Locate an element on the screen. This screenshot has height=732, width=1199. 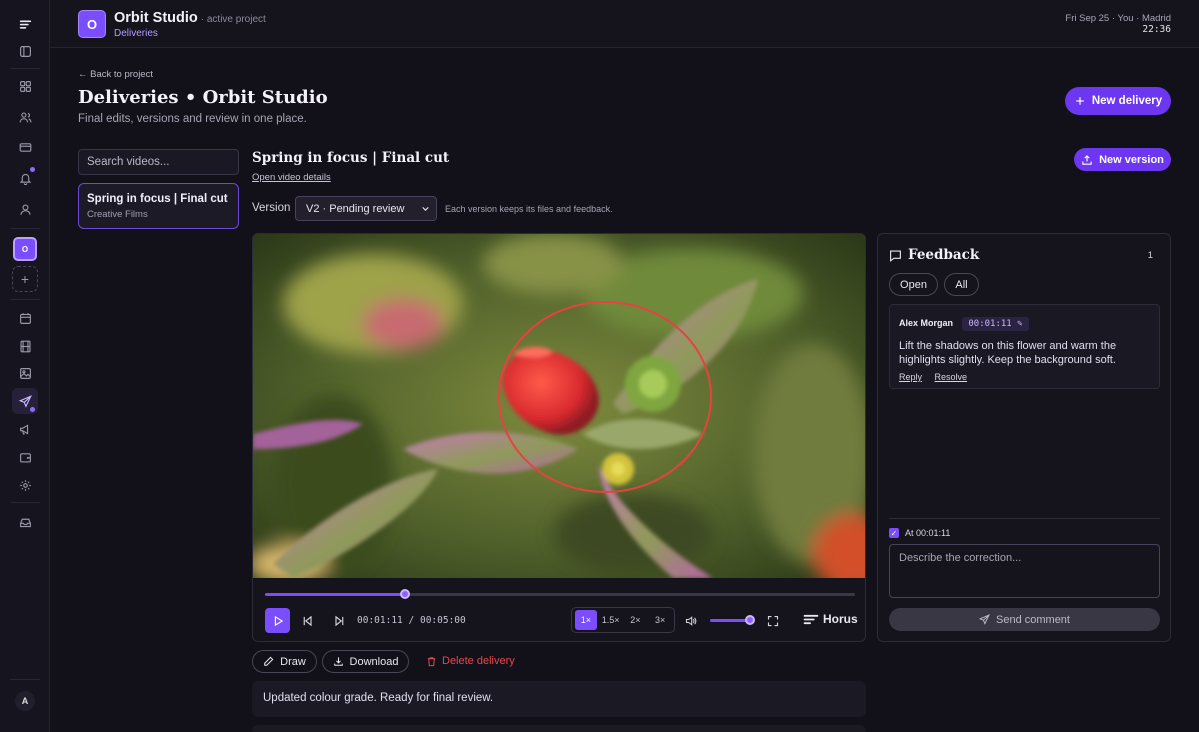
team-icon is located at coordinates (25, 117).